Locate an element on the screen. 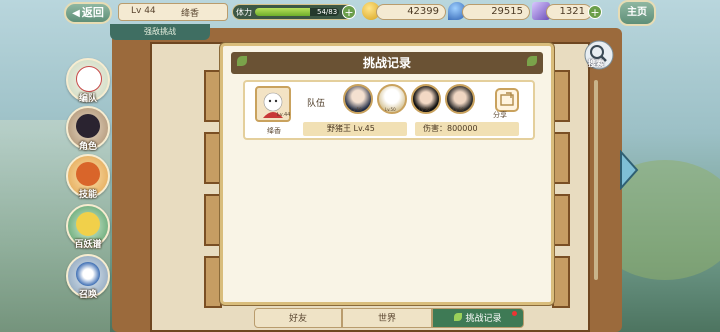 This screenshot has height=332, width=720. side-button-team: 编队 is located at coordinates (88, 81).